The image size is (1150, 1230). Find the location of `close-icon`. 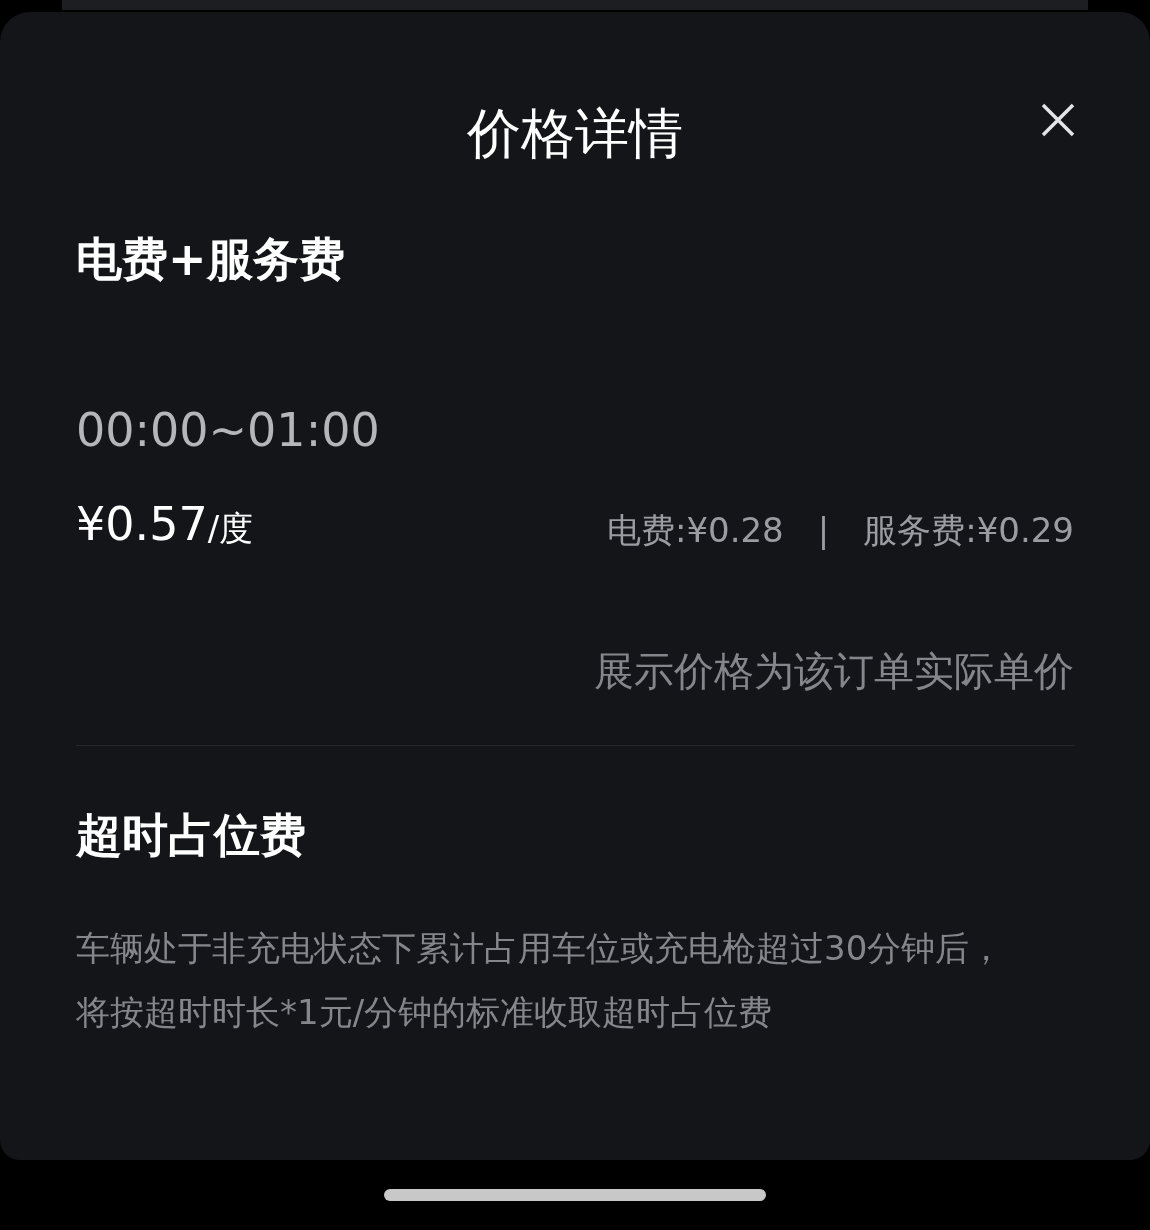

close-icon is located at coordinates (1058, 120).